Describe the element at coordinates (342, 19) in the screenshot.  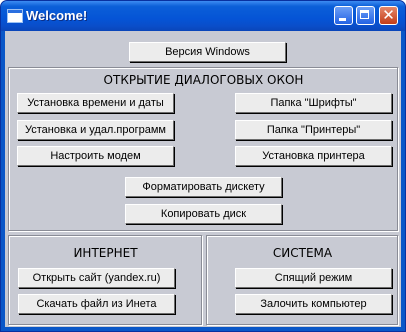
I see `minimize-icon` at that location.